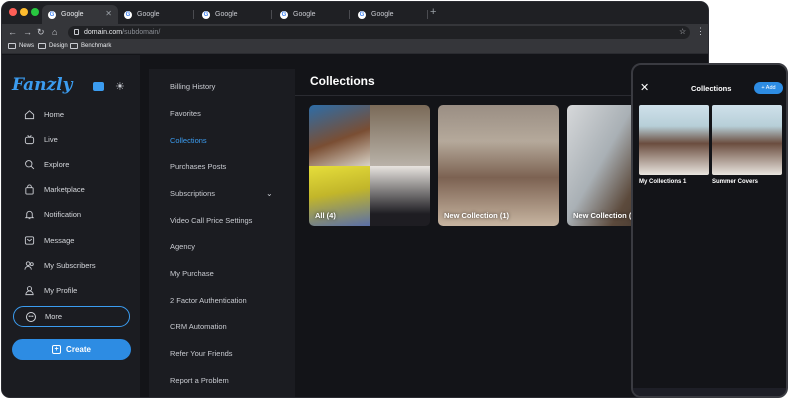 The height and width of the screenshot is (401, 789). Describe the element at coordinates (51, 139) in the screenshot. I see `sidebar-item-label: Live` at that location.